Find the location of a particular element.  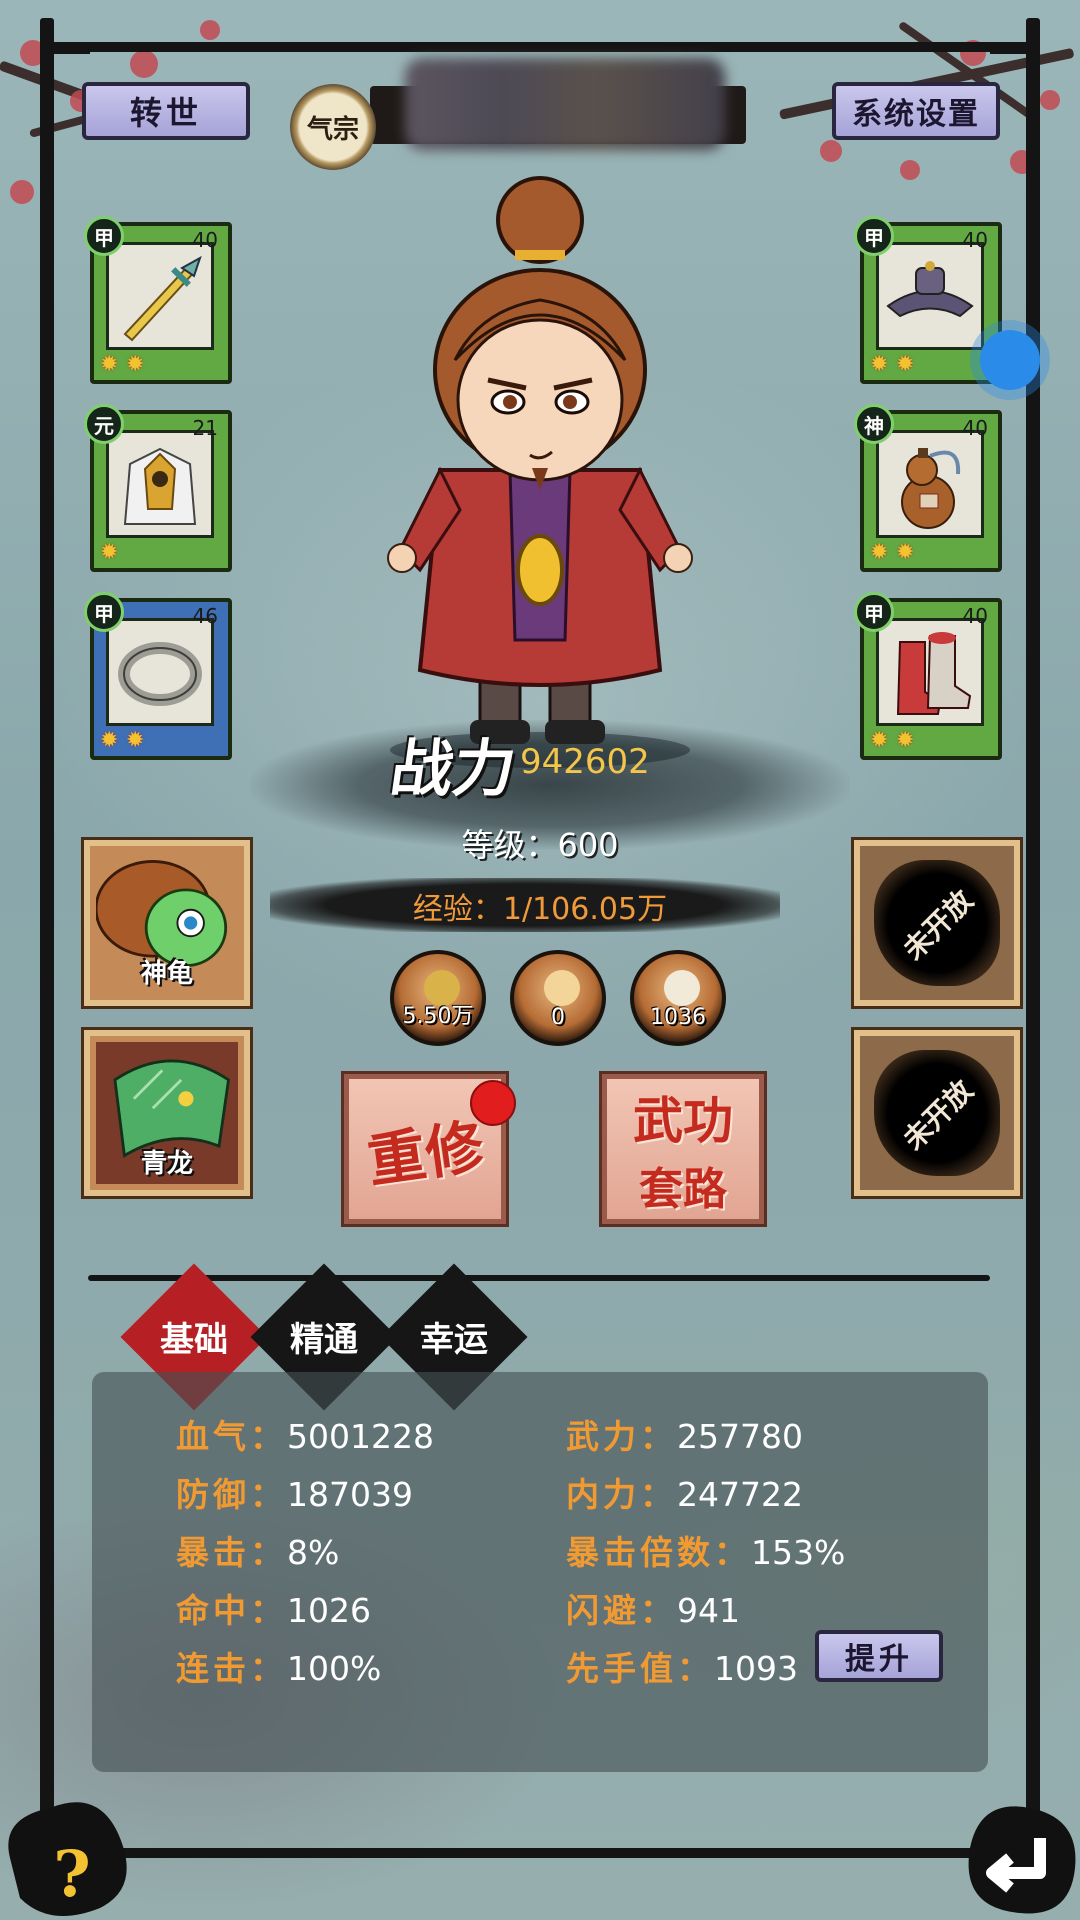

equip-slot-boots: 甲 40 ✹ ✹ is located at coordinates (928, 676).